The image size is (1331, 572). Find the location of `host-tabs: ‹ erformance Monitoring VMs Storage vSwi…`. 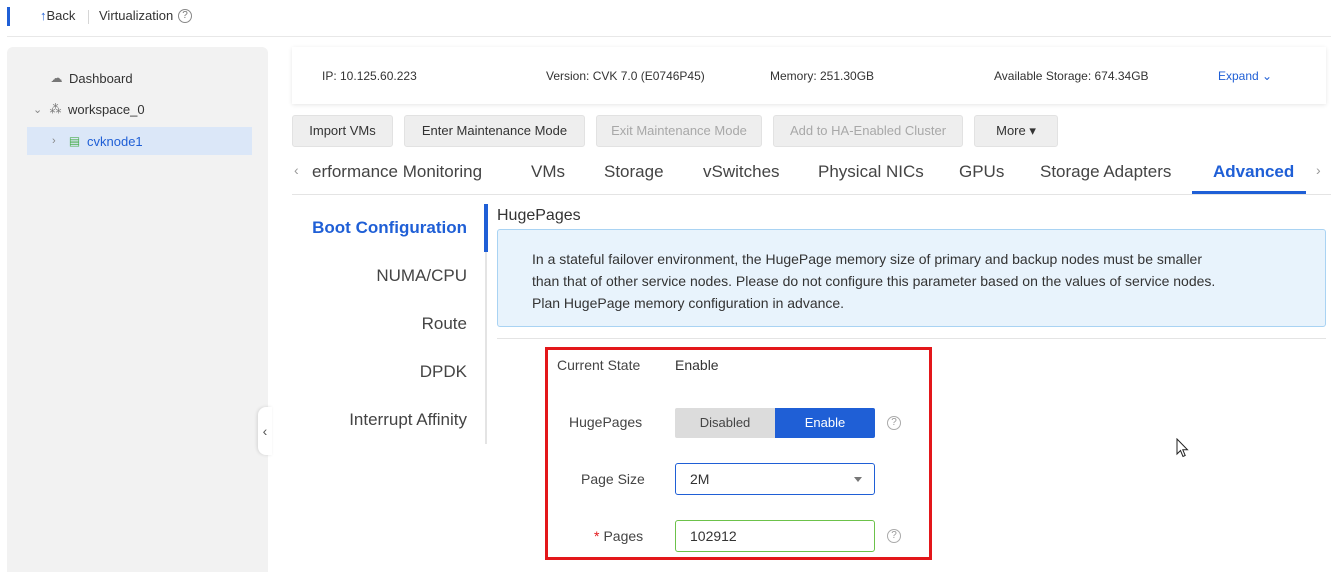

host-tabs: ‹ erformance Monitoring VMs Storage vSwi… is located at coordinates (811, 172).